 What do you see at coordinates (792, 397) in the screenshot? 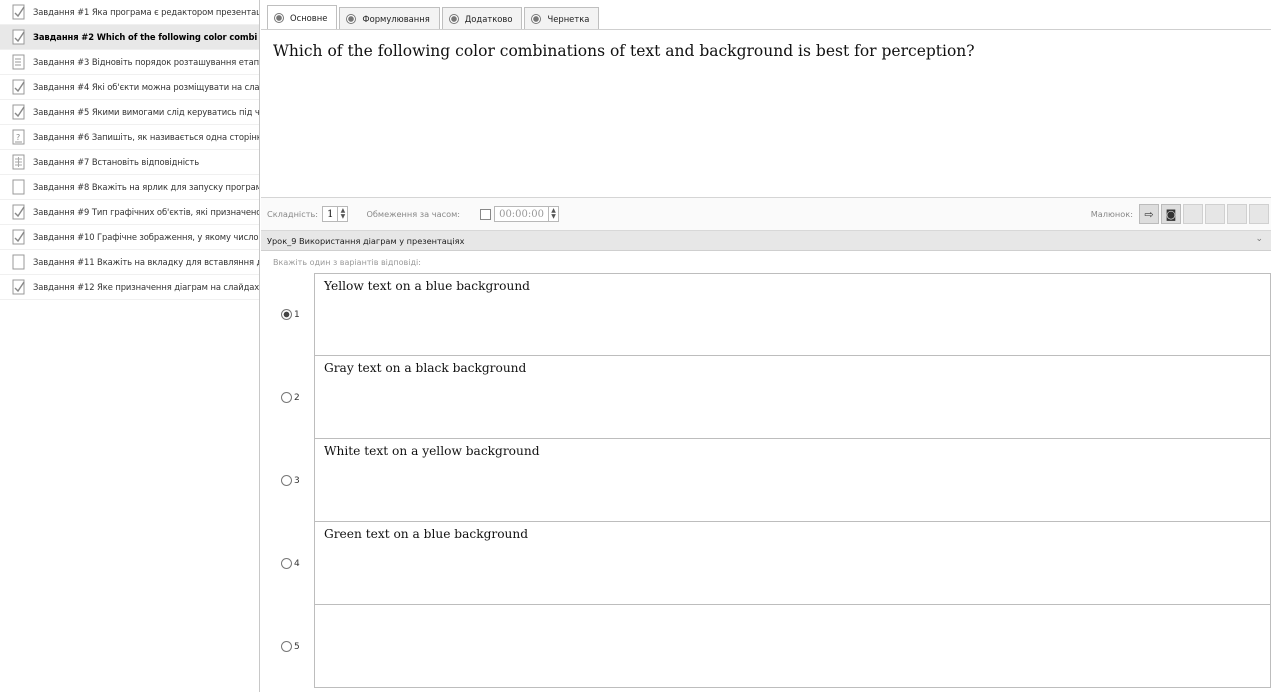
I see `answer-text-field: Gray text on a black background` at bounding box center [792, 397].